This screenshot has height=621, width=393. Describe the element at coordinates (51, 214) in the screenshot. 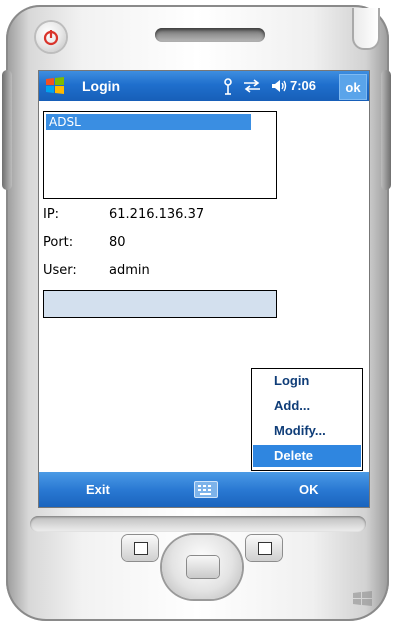

I see `ip-label: IP:` at that location.